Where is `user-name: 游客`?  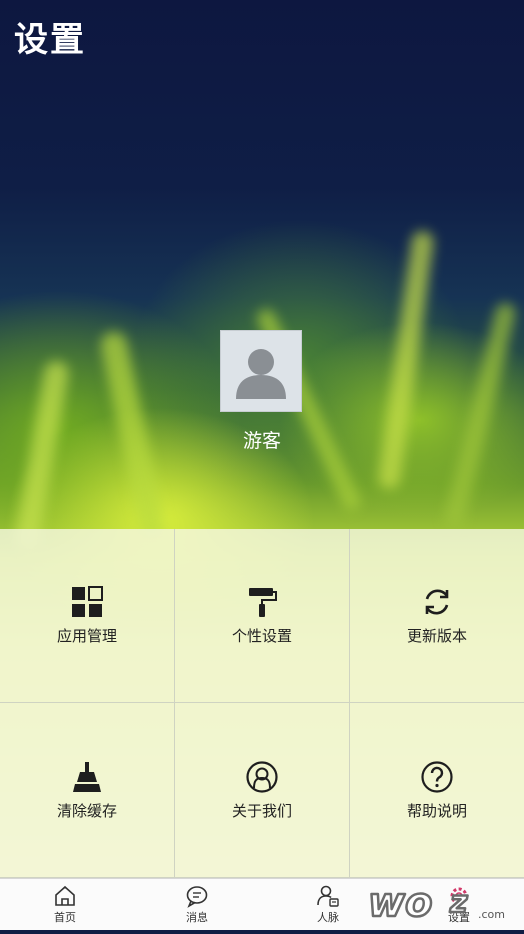 user-name: 游客 is located at coordinates (262, 439).